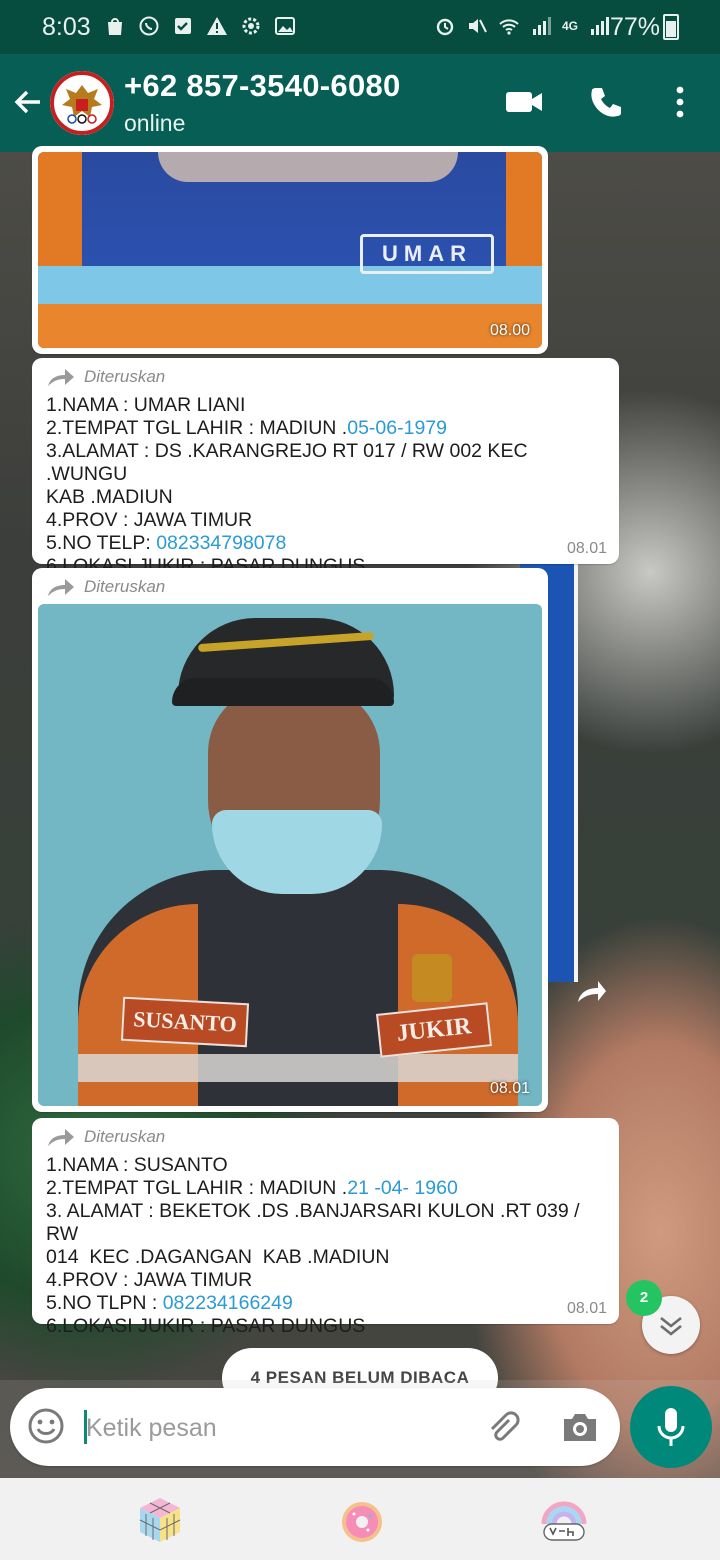  I want to click on system-icons: 4G, so click(522, 26).